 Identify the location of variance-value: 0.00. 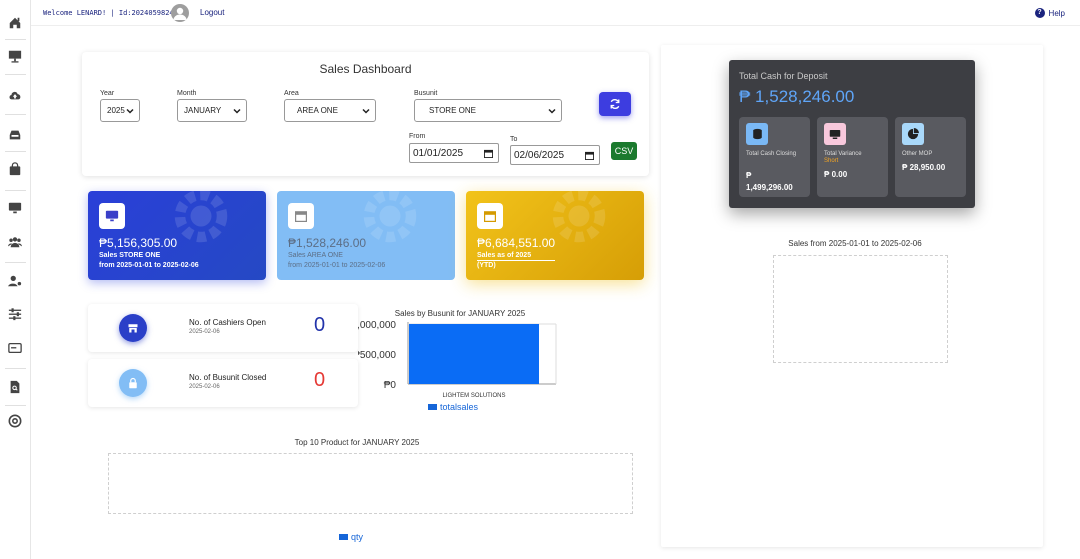
(839, 174).